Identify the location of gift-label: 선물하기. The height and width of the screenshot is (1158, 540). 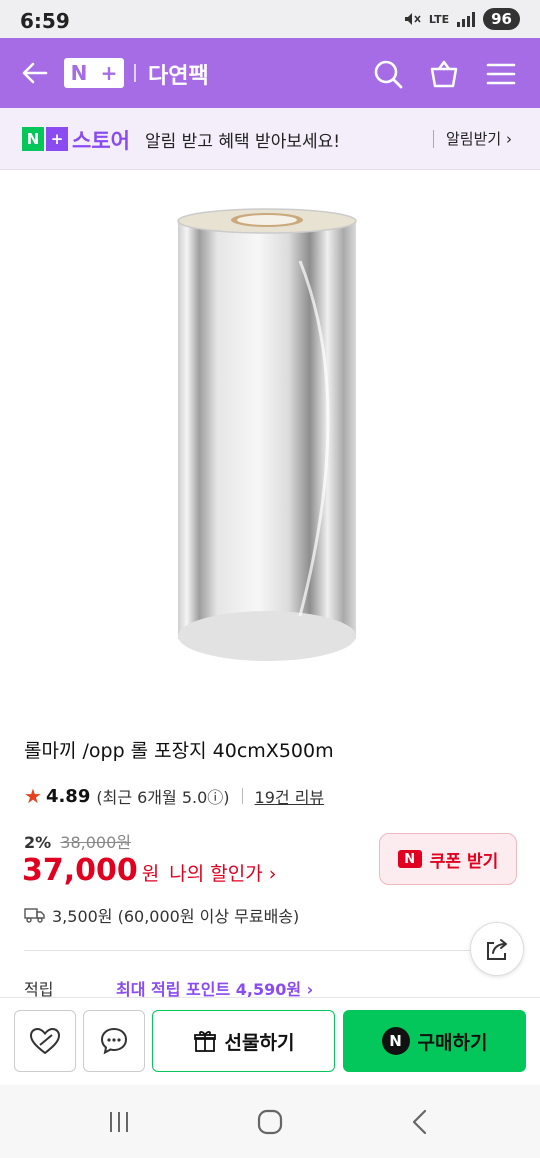
(259, 1042).